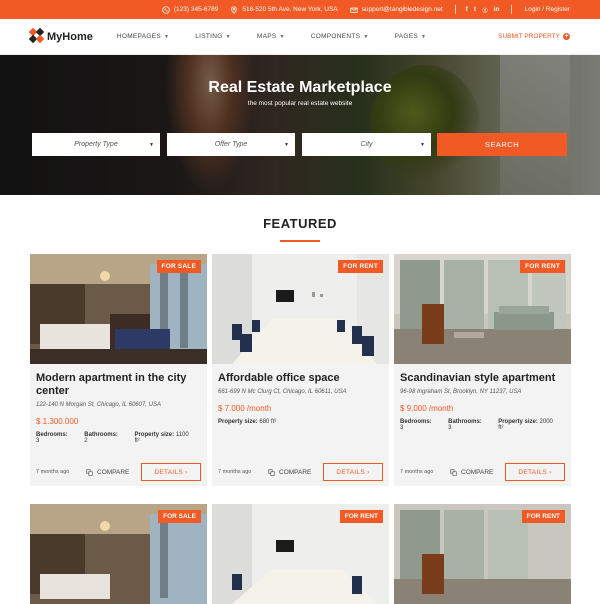 The image size is (600, 604). What do you see at coordinates (167, 438) in the screenshot?
I see `size-info: Property size: 1100 ft²` at bounding box center [167, 438].